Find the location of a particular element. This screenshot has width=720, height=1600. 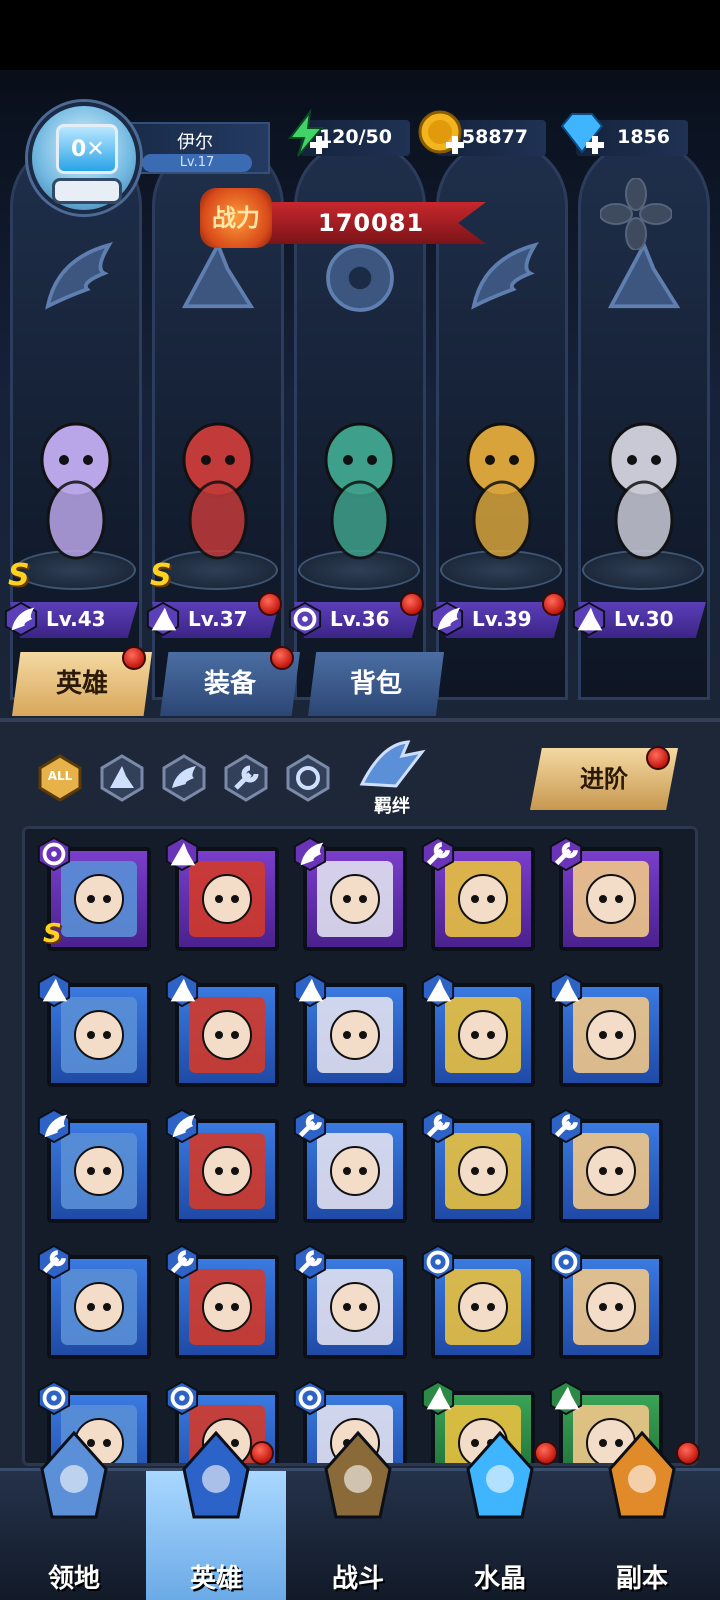

bond-button: 羁绊 is located at coordinates (392, 778).